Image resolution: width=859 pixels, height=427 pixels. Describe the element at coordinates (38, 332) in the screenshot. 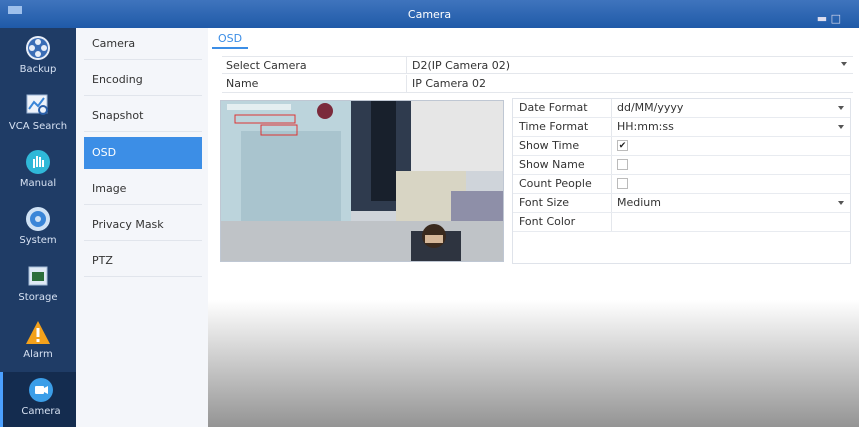

I see `warning-icon` at that location.